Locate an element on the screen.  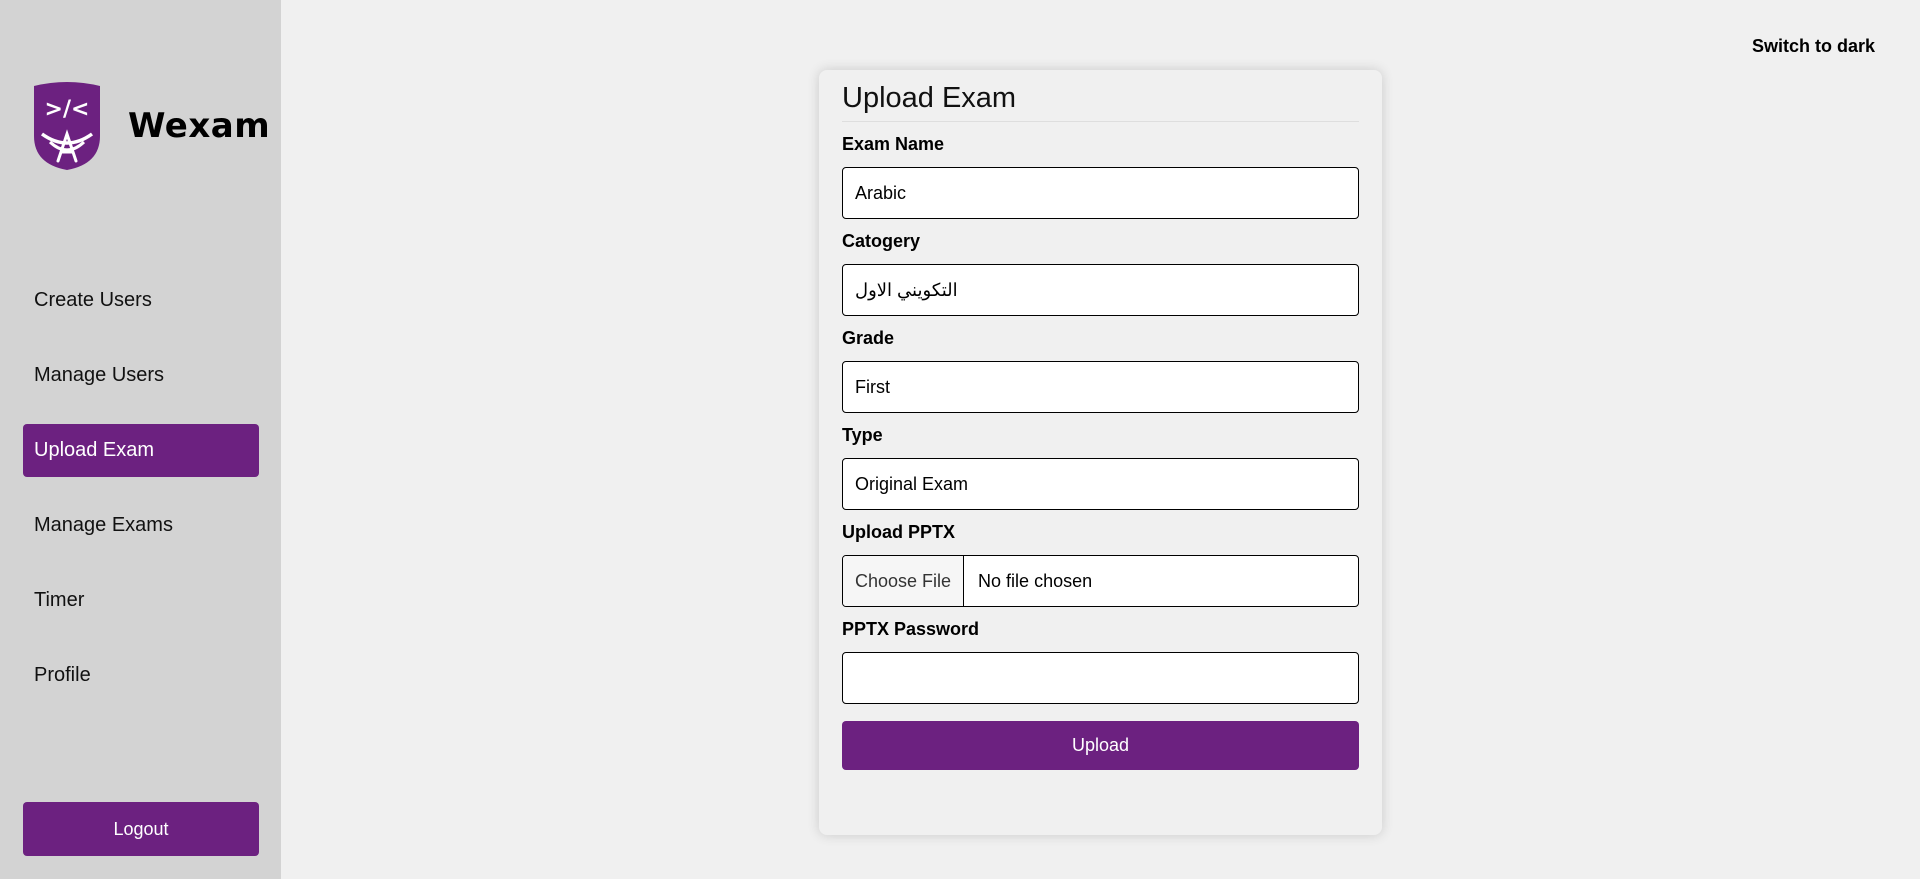
grade-label: Grade is located at coordinates (868, 338).